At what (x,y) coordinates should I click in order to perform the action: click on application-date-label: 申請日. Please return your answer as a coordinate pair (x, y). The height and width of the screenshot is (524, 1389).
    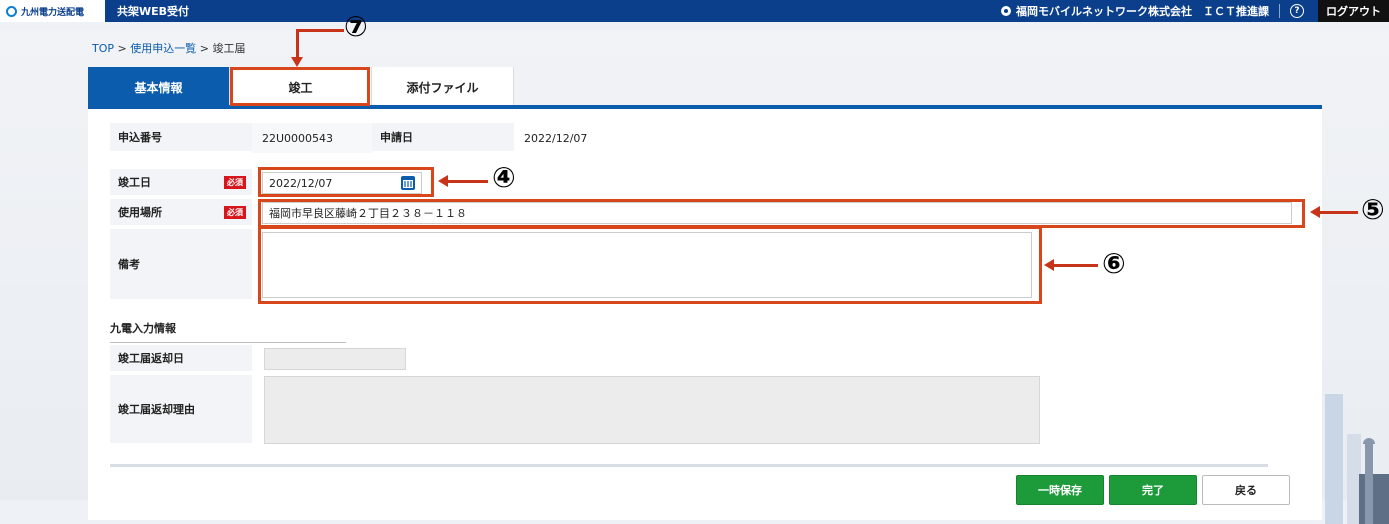
    Looking at the image, I should click on (443, 138).